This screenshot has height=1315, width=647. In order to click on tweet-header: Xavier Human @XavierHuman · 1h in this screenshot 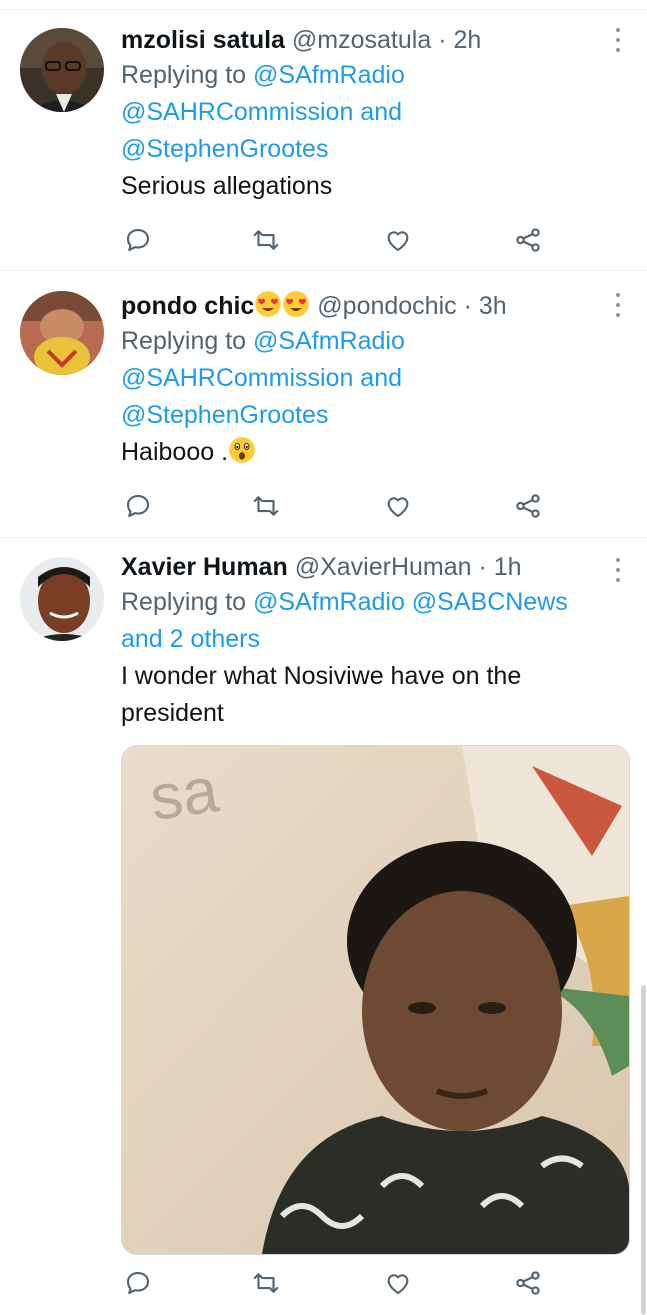, I will do `click(369, 567)`.